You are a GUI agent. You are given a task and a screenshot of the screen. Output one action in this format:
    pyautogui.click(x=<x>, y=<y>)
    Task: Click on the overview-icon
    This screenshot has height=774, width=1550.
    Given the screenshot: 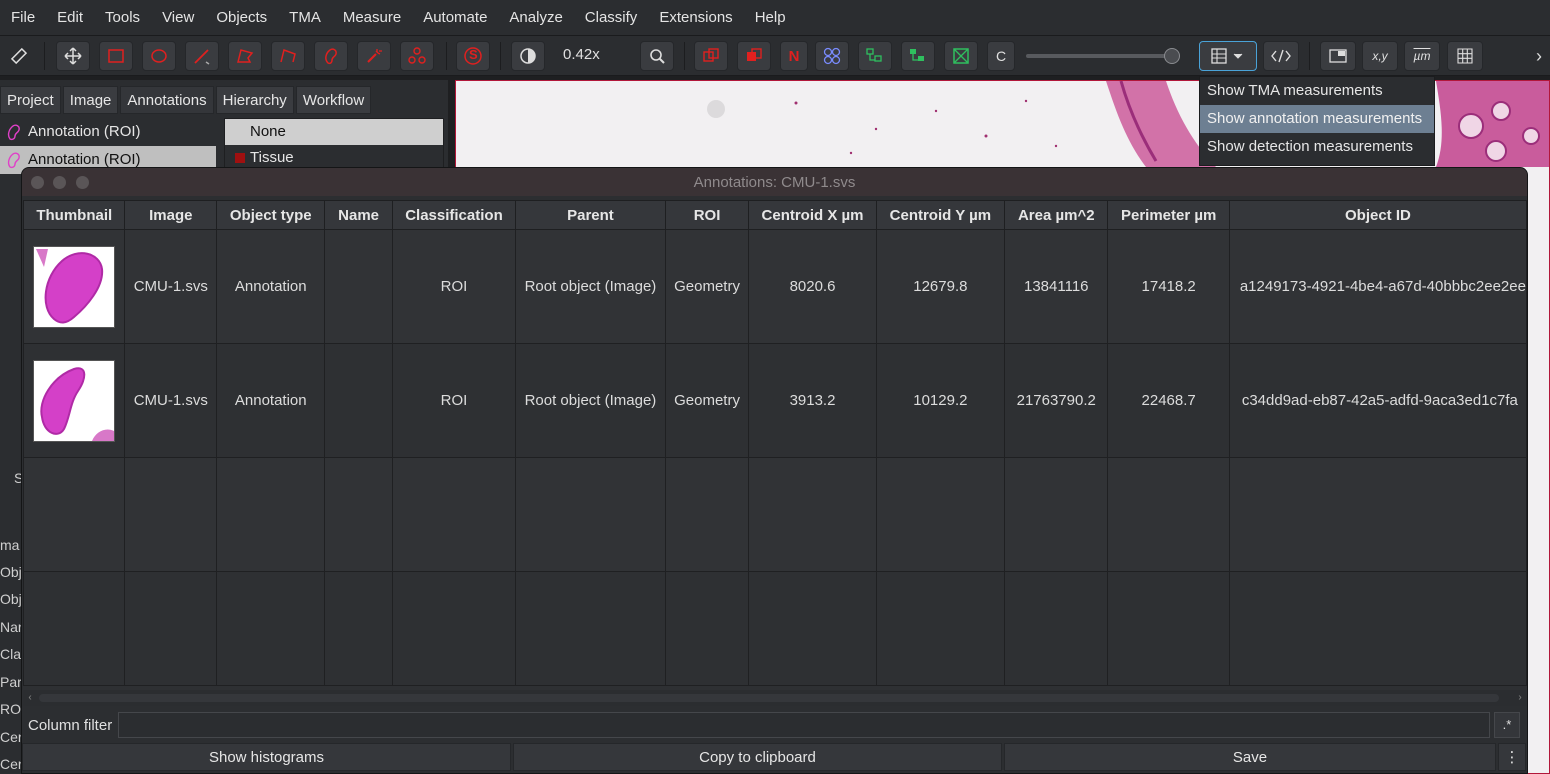 What is the action you would take?
    pyautogui.click(x=1338, y=56)
    